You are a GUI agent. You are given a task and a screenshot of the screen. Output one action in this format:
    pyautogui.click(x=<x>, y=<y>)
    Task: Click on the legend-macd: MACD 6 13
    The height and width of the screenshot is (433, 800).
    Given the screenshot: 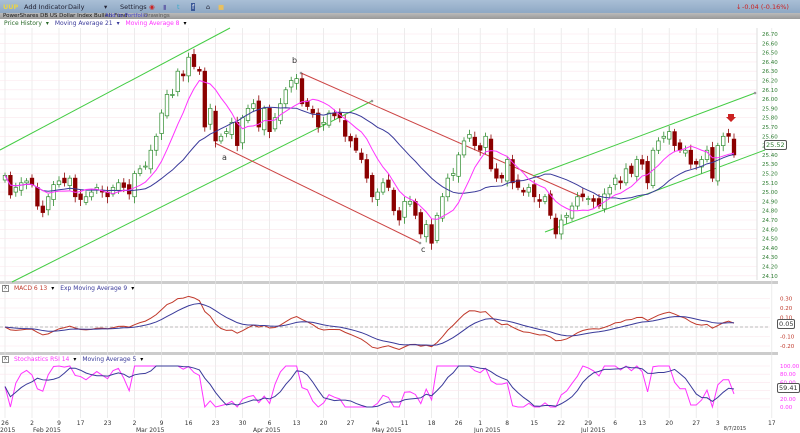 What is the action you would take?
    pyautogui.click(x=30, y=288)
    